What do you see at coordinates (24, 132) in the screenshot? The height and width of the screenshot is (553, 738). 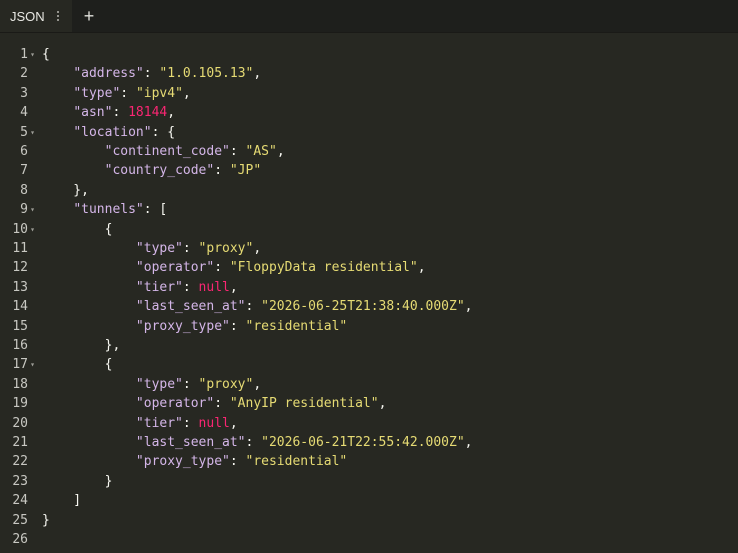 I see `line-number: 5` at bounding box center [24, 132].